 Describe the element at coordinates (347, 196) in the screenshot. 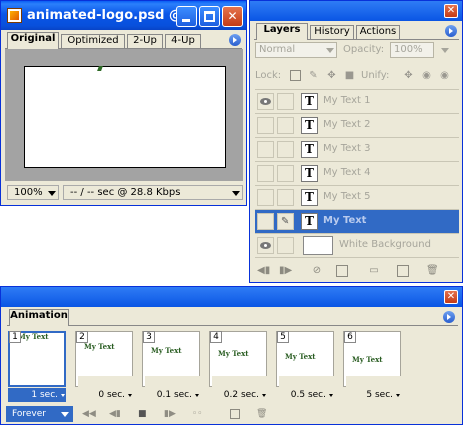

I see `layer-name: My Text 5` at that location.